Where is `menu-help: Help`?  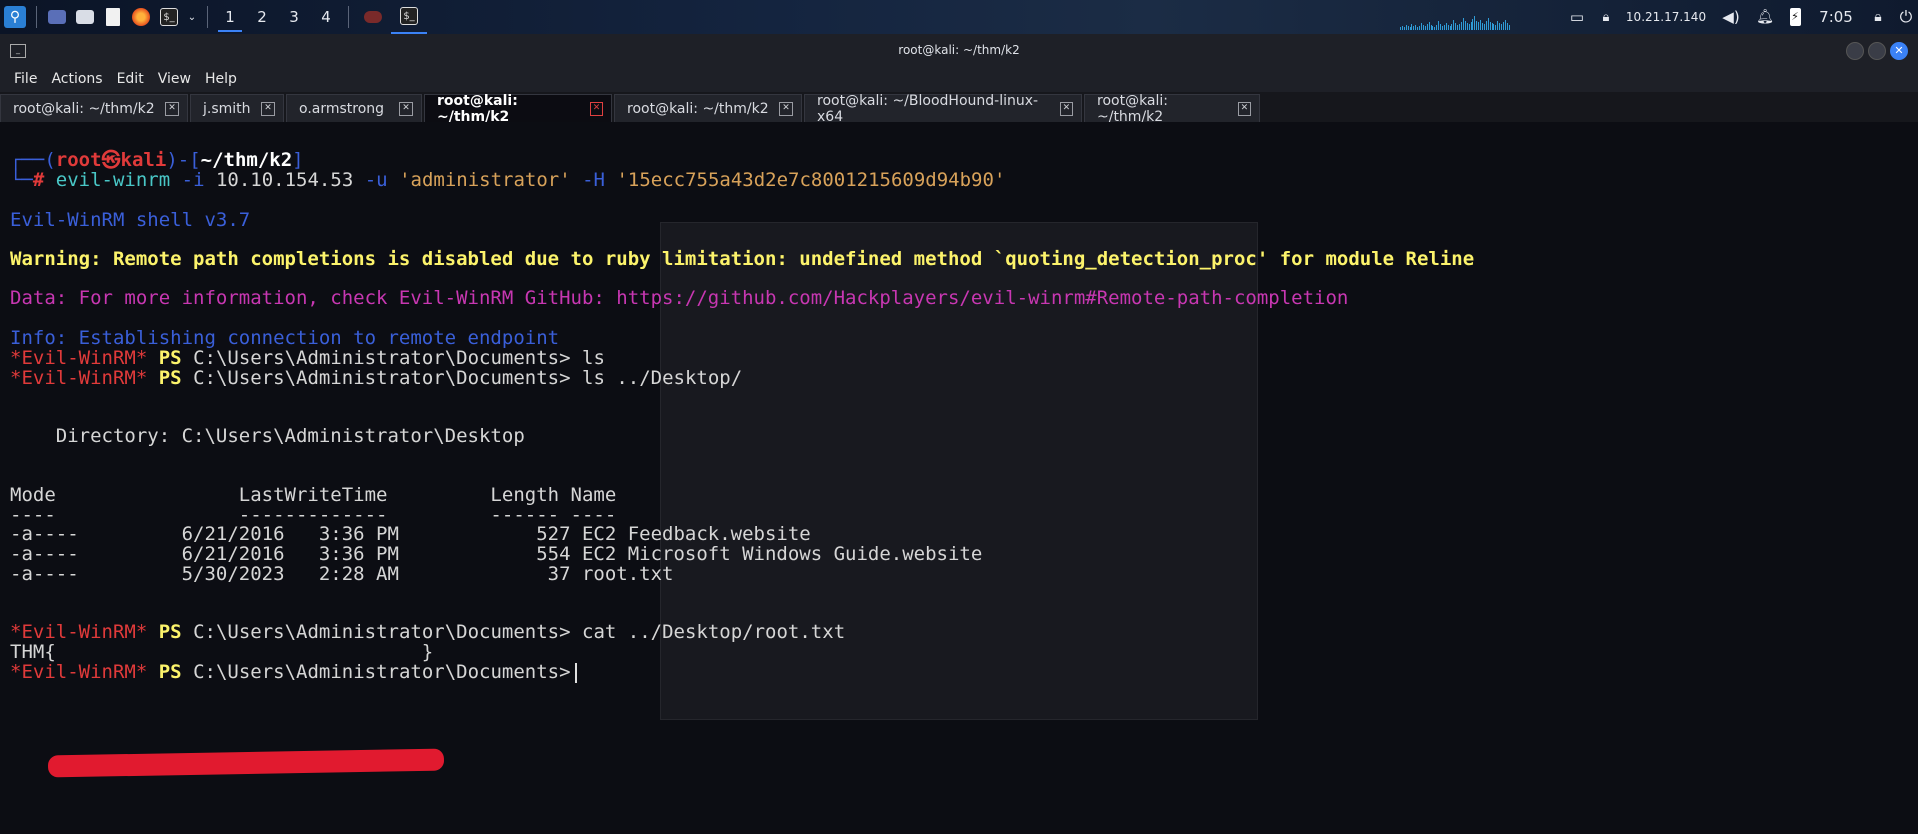
menu-help: Help is located at coordinates (221, 79).